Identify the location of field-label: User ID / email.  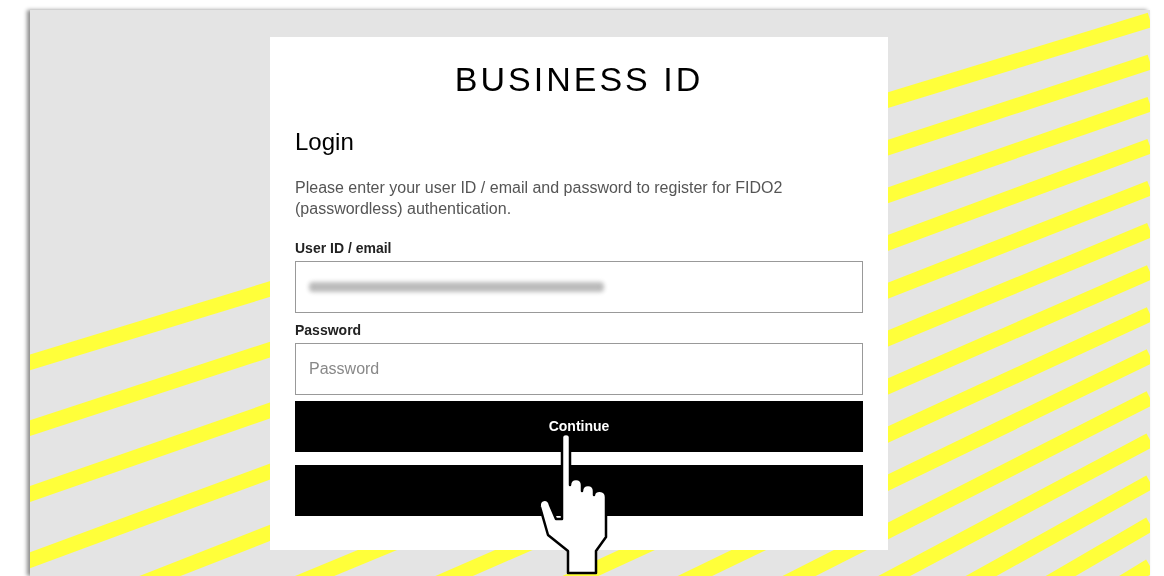
(344, 248).